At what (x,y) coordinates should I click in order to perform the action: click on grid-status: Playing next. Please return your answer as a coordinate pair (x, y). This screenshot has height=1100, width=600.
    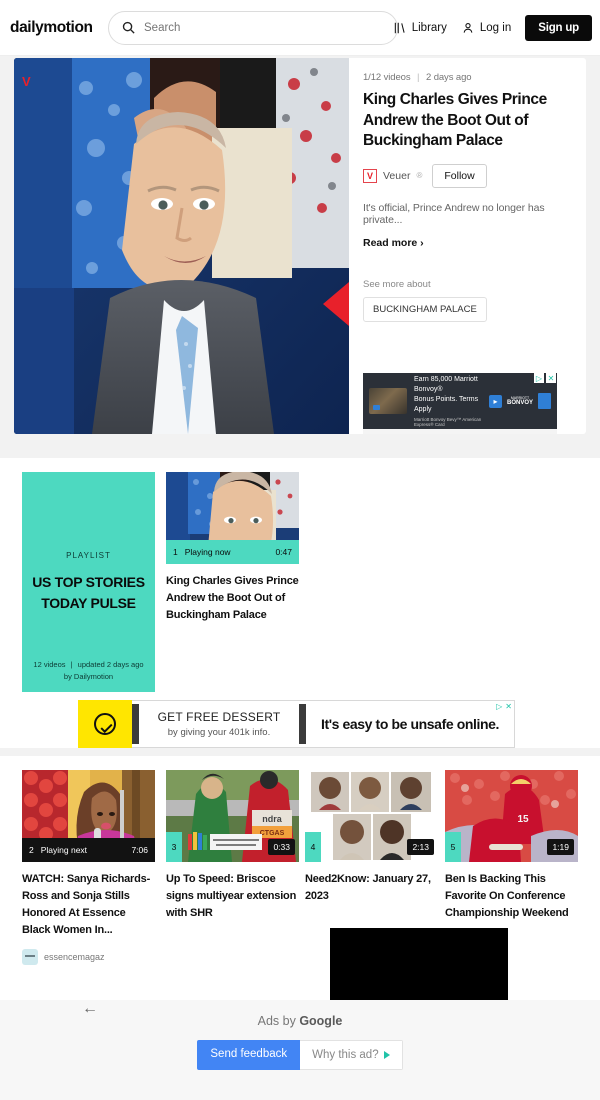
    Looking at the image, I should click on (64, 850).